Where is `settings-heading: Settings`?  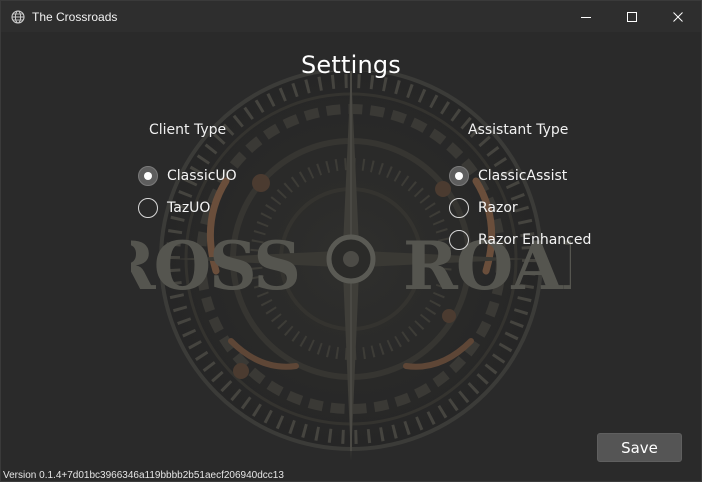
settings-heading: Settings is located at coordinates (351, 65).